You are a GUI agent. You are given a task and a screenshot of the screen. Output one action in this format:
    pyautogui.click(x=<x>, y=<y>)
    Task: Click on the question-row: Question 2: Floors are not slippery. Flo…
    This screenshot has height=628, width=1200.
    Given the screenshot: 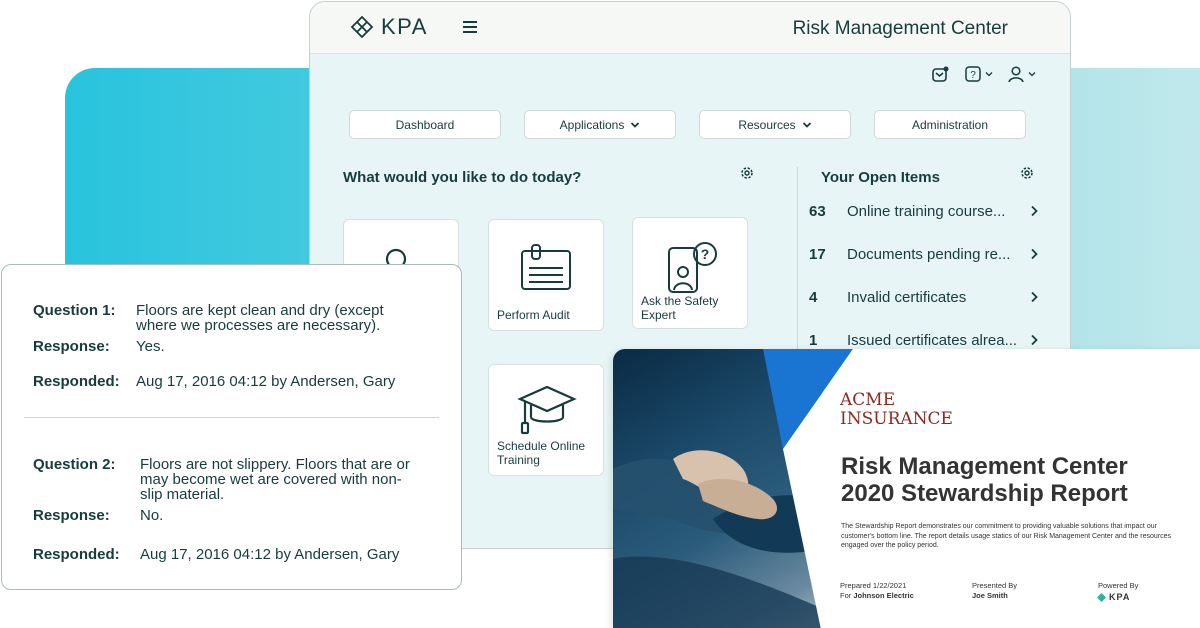 What is the action you would take?
    pyautogui.click(x=221, y=479)
    